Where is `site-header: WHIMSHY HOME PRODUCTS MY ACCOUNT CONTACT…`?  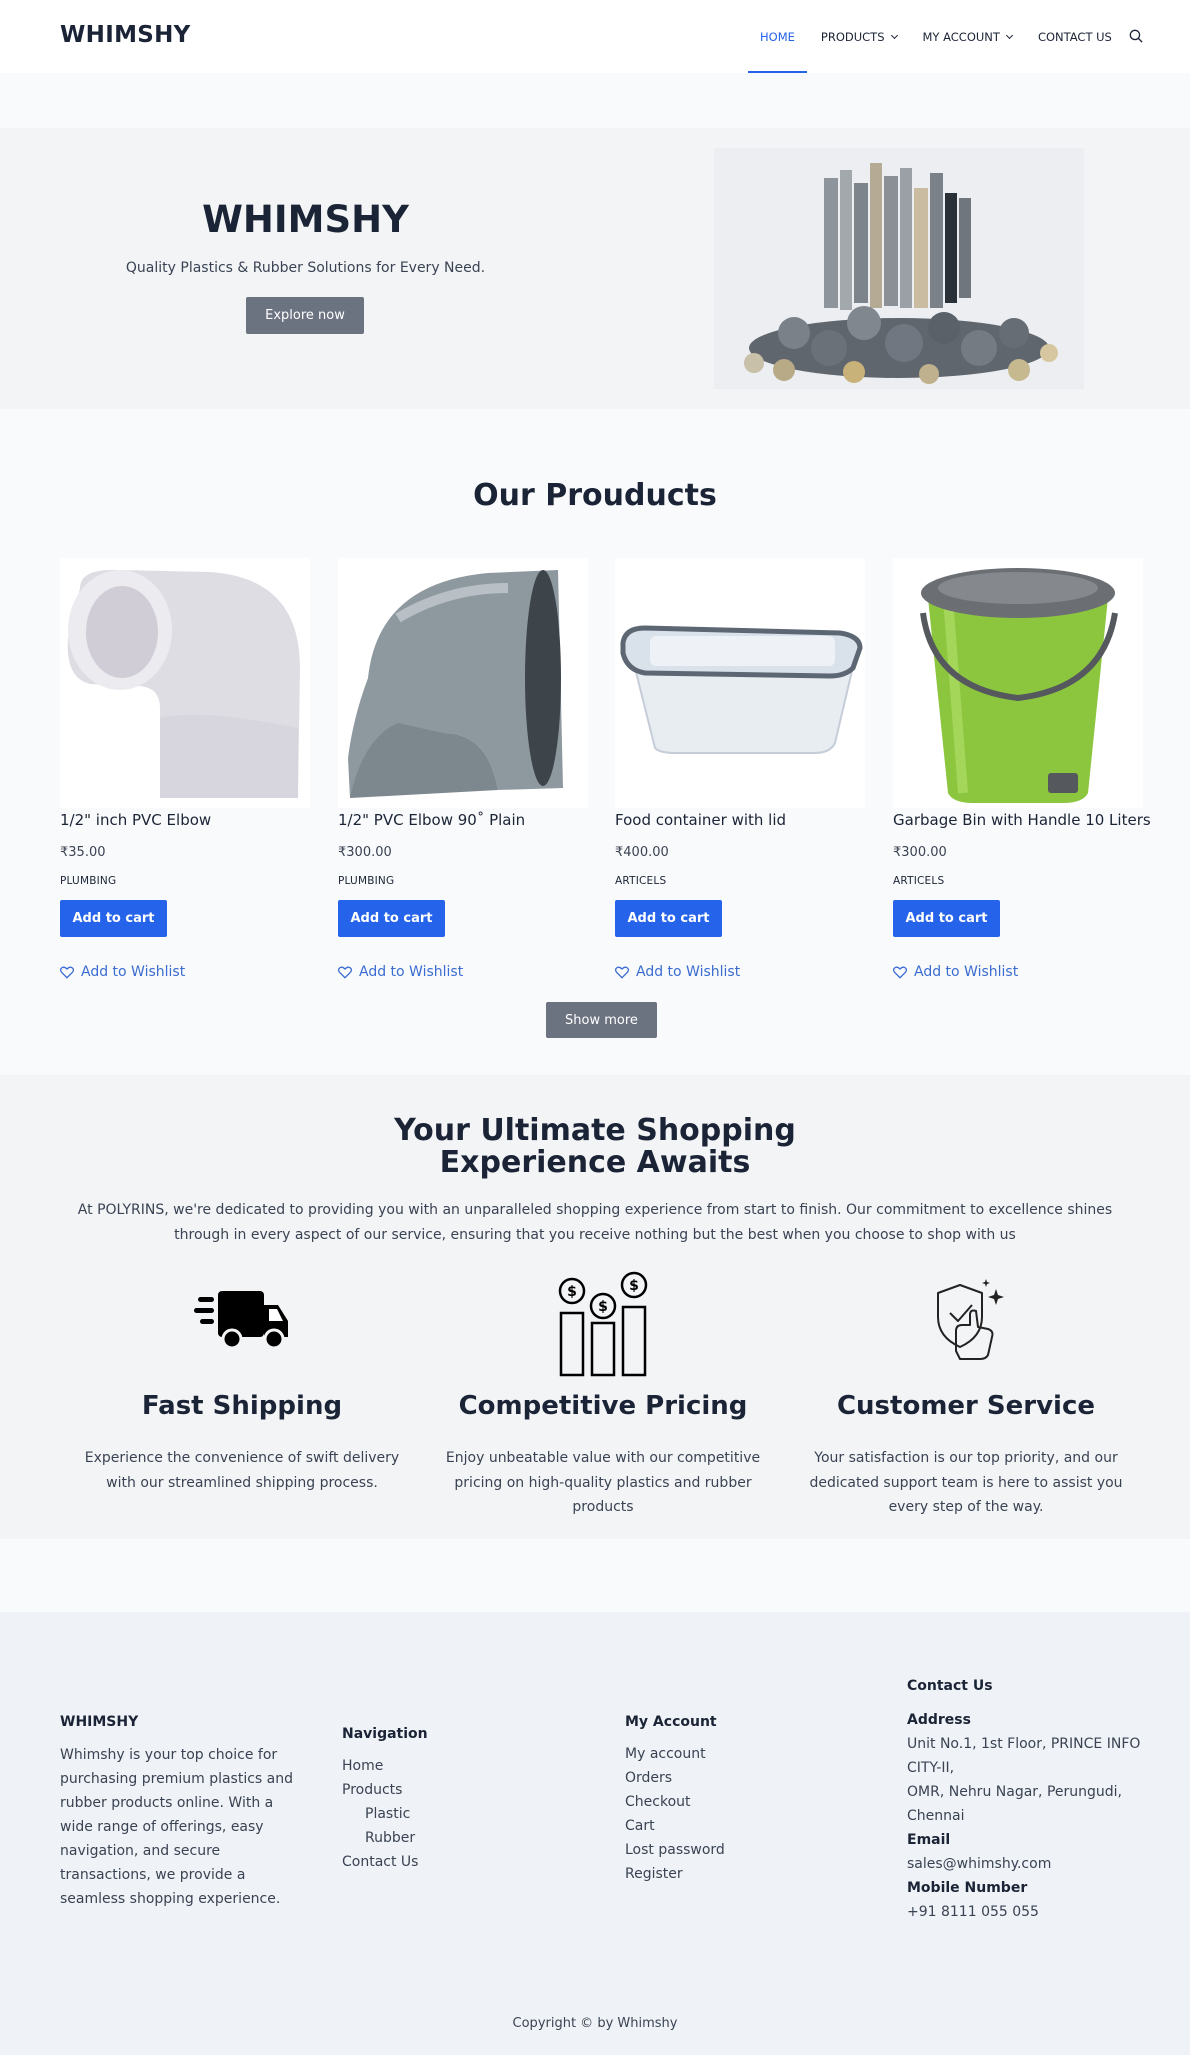
site-header: WHIMSHY HOME PRODUCTS MY ACCOUNT CONTACT… is located at coordinates (595, 36).